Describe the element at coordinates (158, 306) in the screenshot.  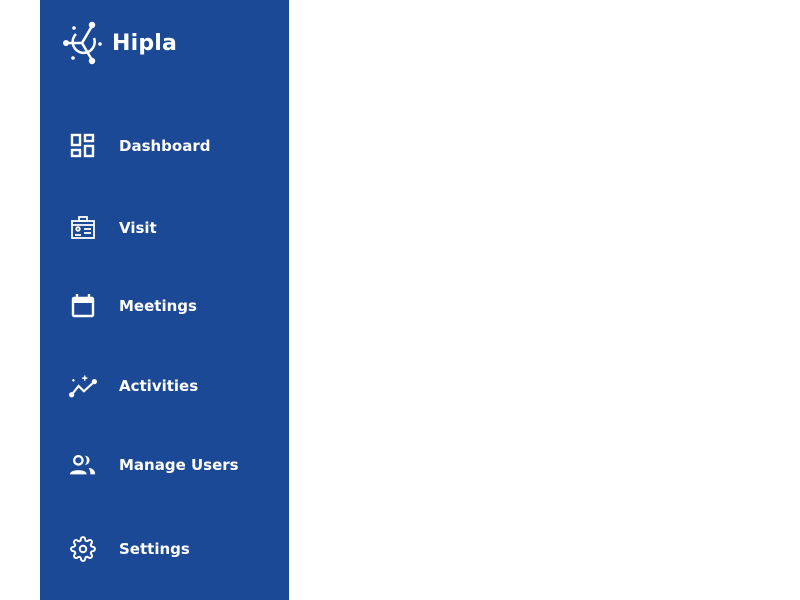
I see `sidebar-item-label: Meetings` at that location.